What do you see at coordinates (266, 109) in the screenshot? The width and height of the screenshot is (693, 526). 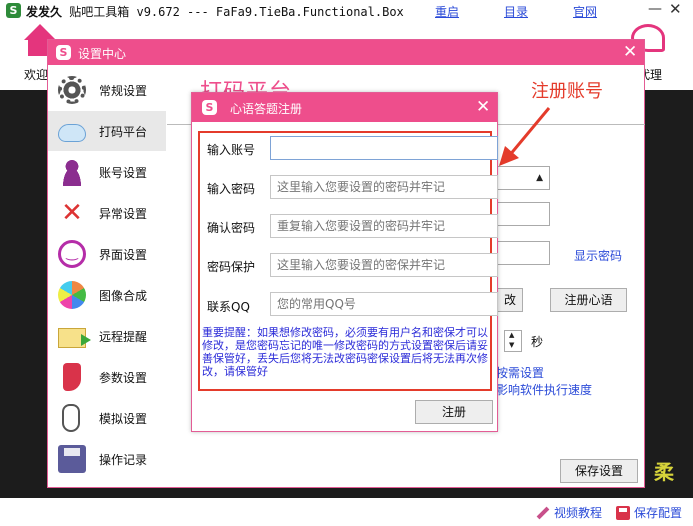 I see `registration-title: 心语答题注册` at bounding box center [266, 109].